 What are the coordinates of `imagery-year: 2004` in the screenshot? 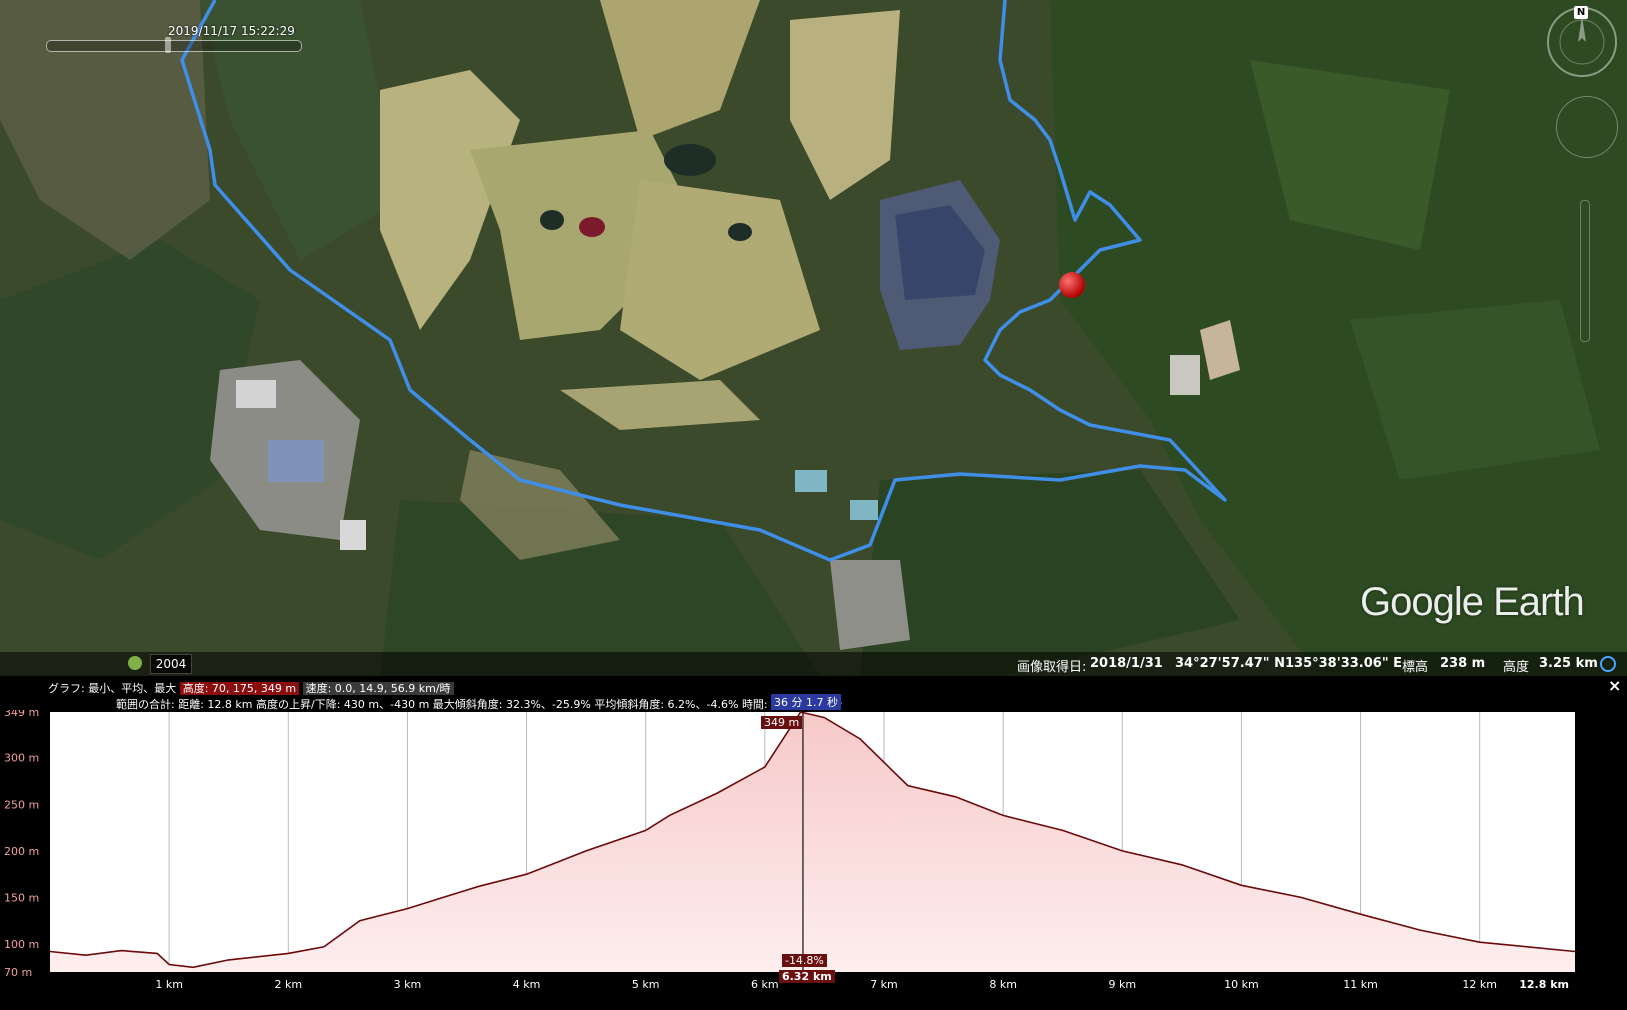 It's located at (171, 664).